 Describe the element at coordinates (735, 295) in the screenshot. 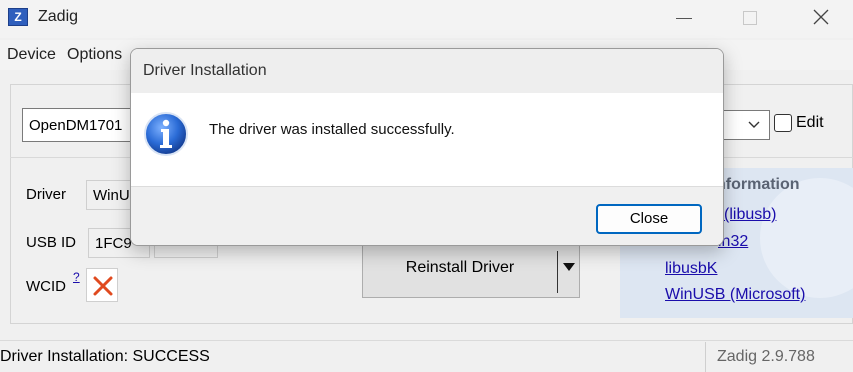

I see `winusb-link: WinUSB (Microsoft)` at that location.